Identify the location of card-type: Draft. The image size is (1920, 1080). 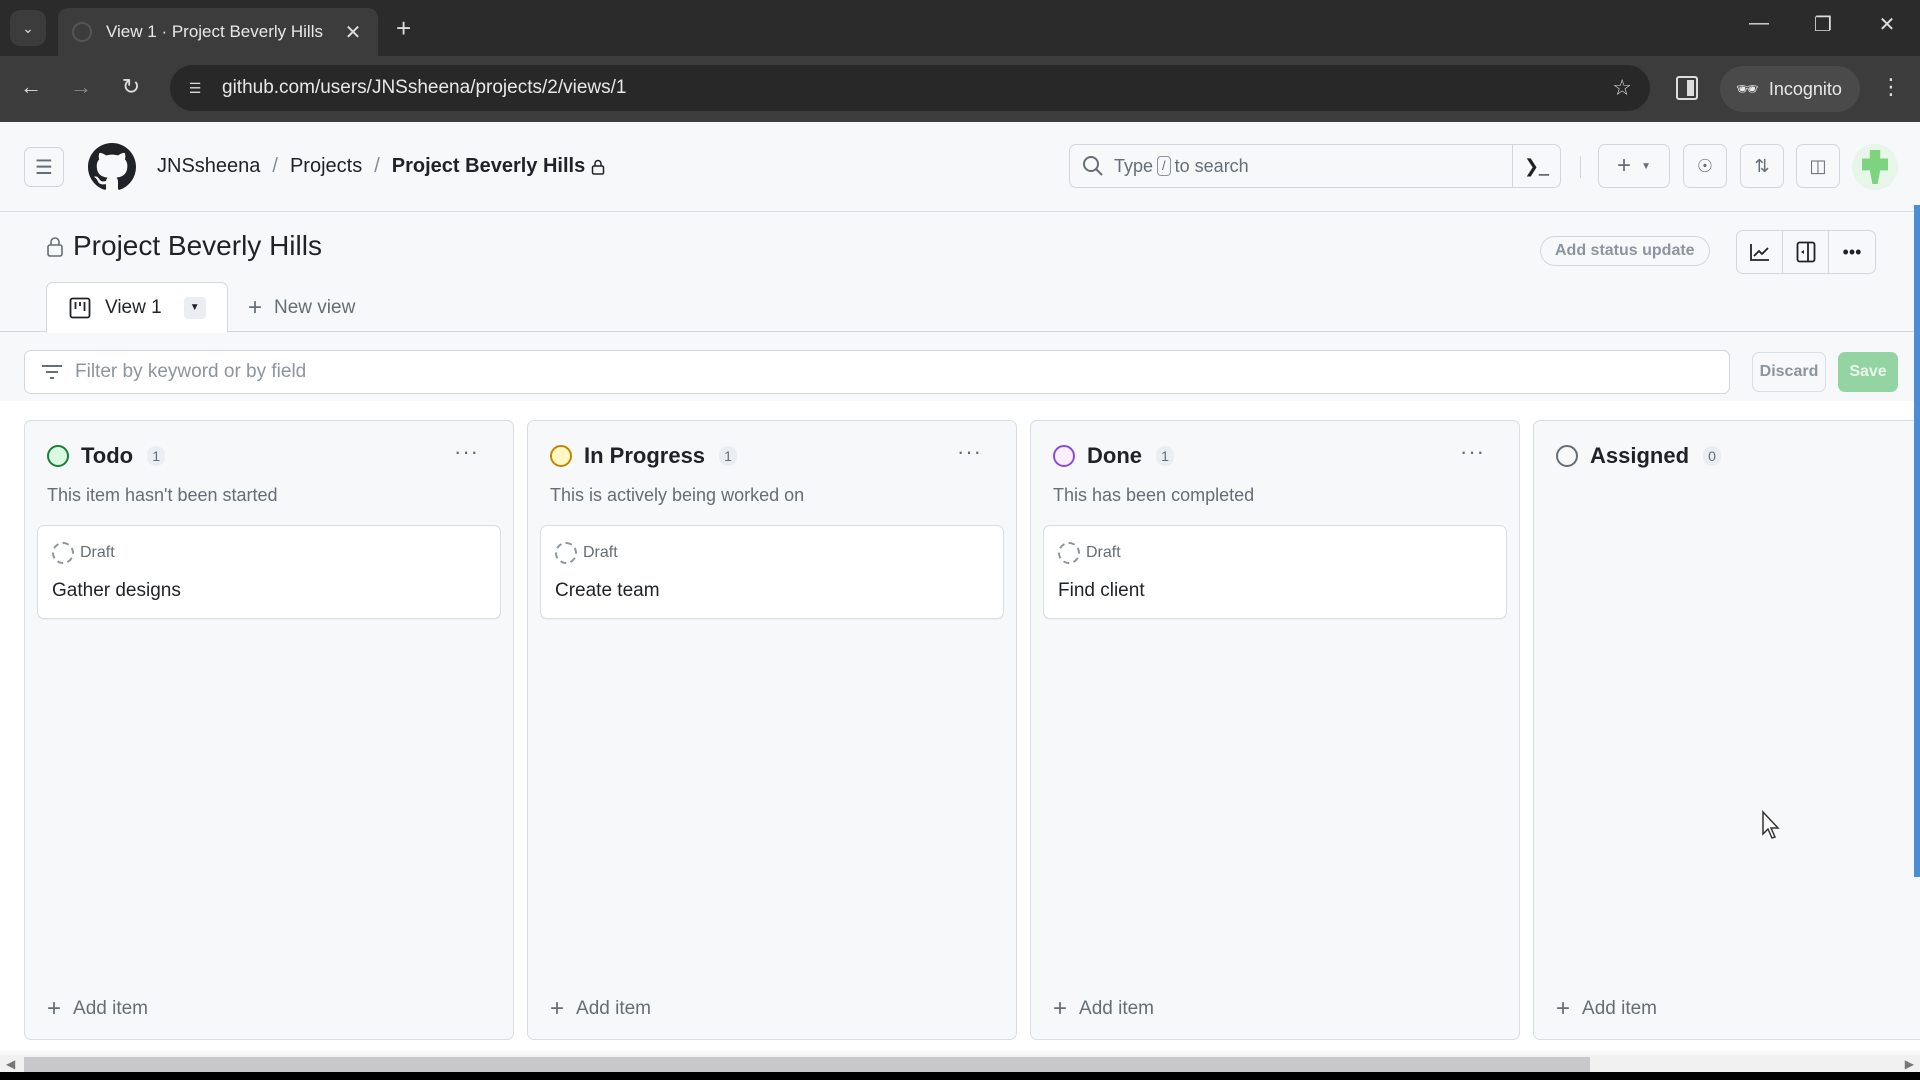
(83, 553).